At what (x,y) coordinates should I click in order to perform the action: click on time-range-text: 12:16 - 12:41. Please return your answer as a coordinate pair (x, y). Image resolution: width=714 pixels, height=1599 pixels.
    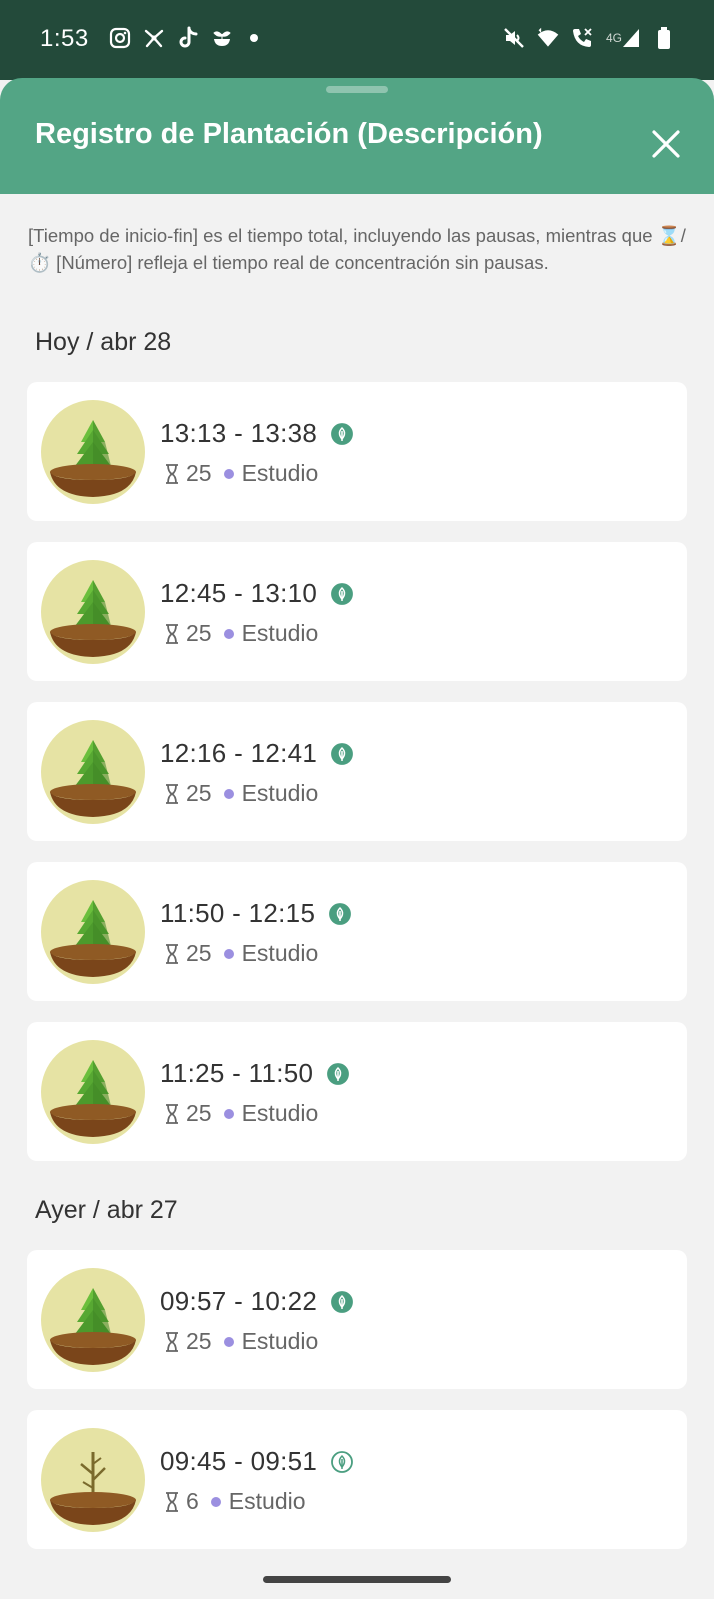
    Looking at the image, I should click on (239, 753).